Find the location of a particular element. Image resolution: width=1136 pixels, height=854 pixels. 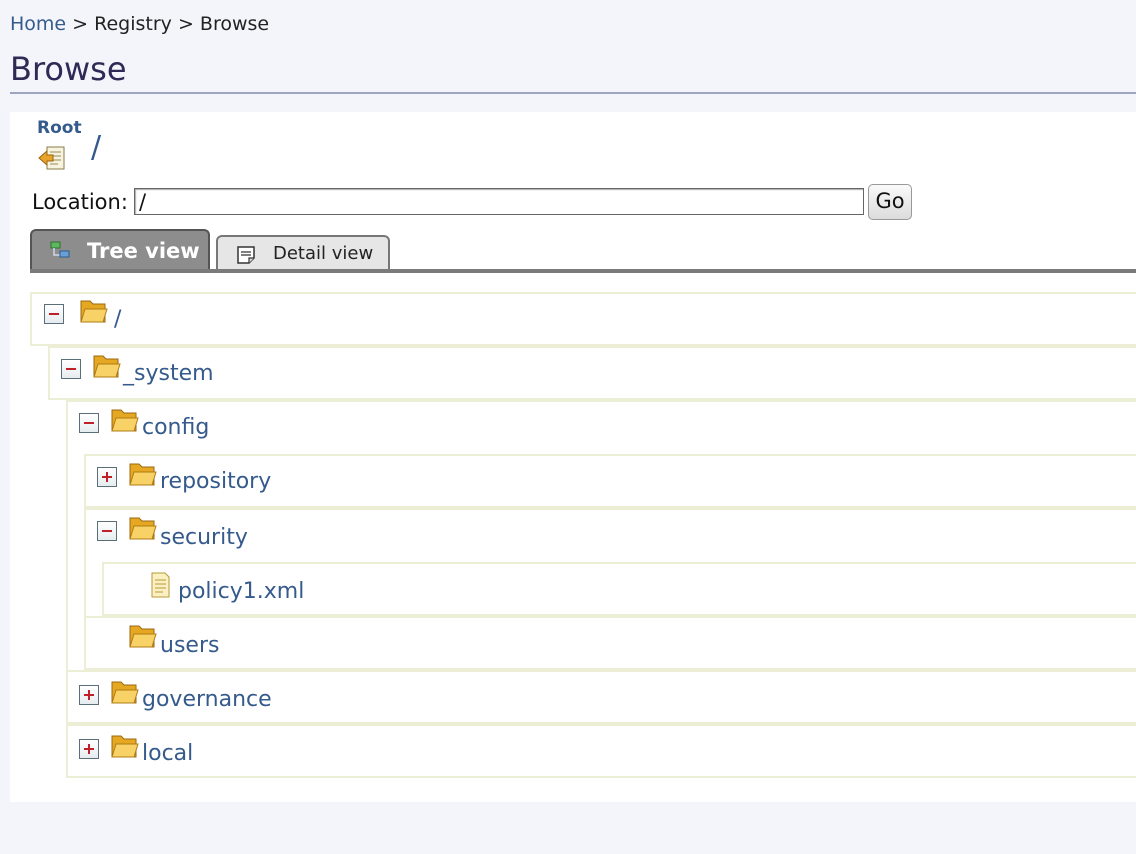

expand-toggle-governance is located at coordinates (89, 695).